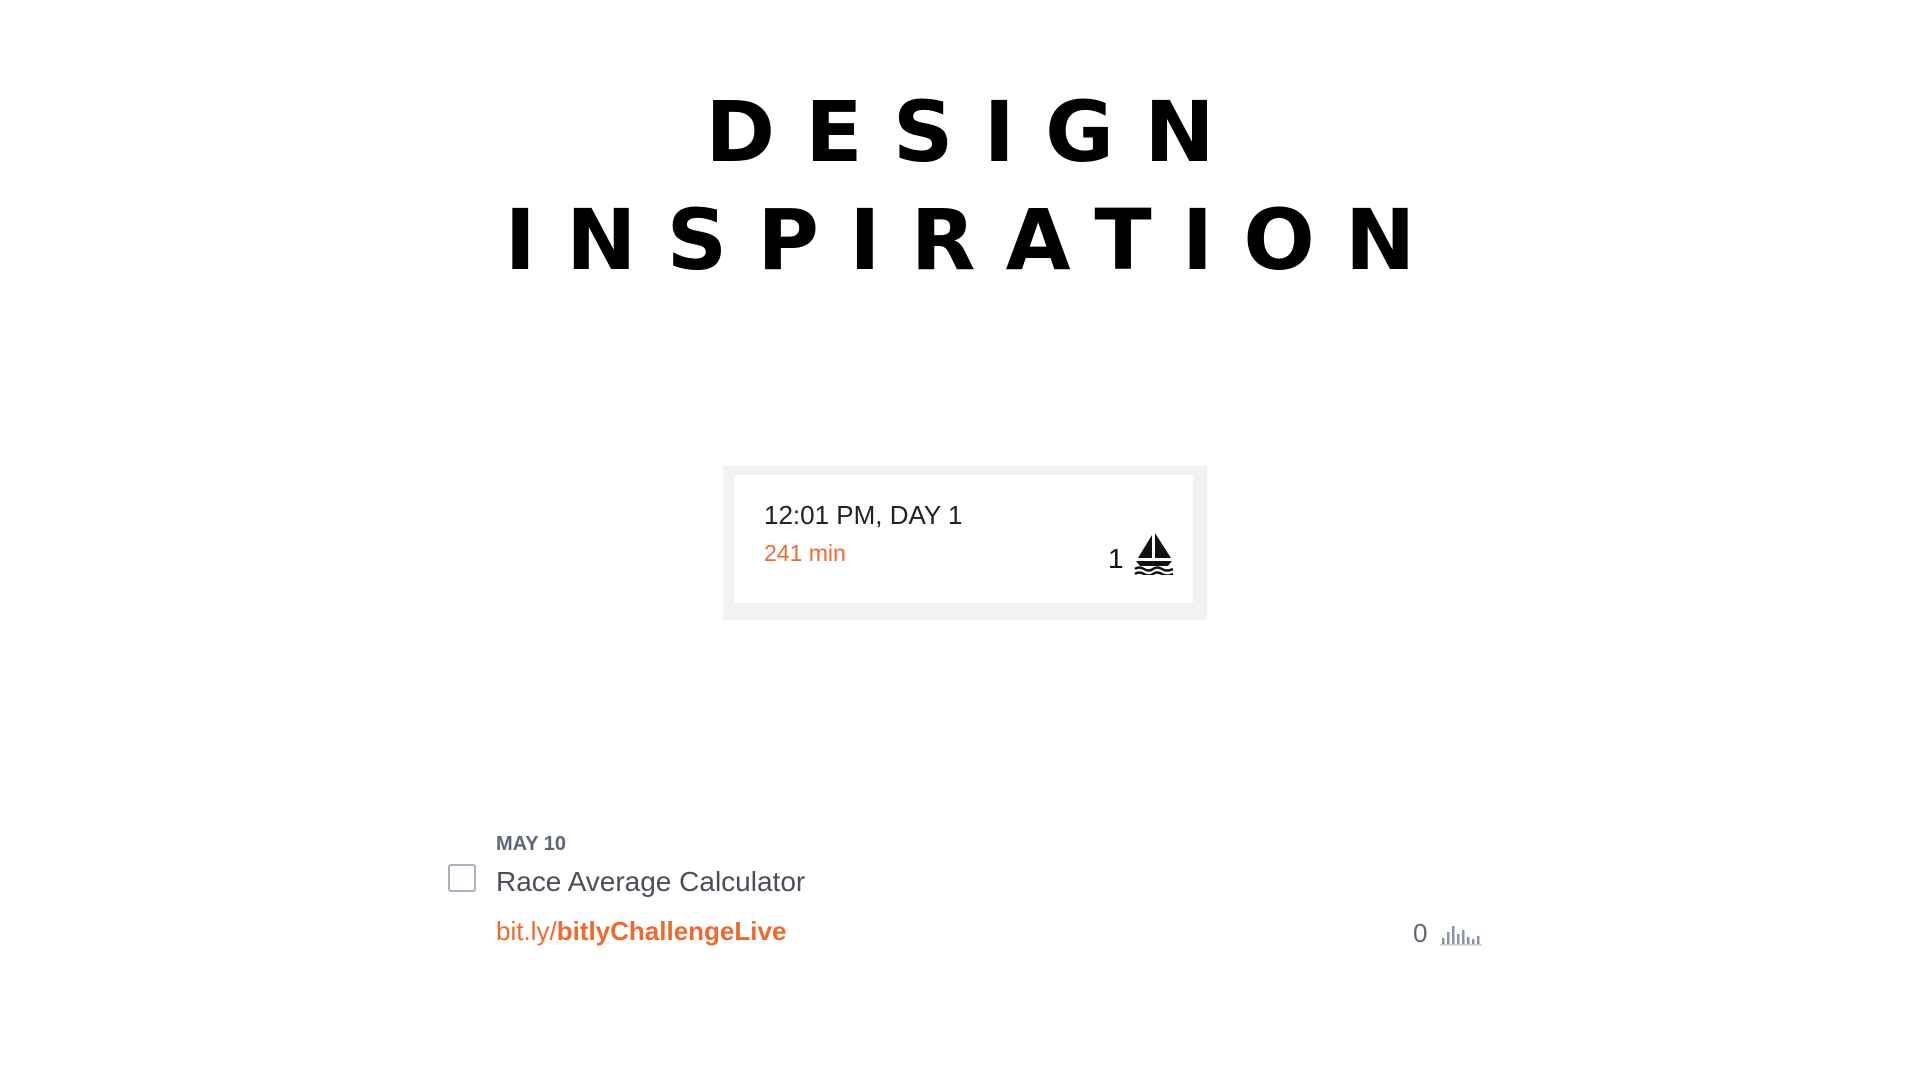 The width and height of the screenshot is (1920, 1080). What do you see at coordinates (526, 931) in the screenshot?
I see `short-link-domain: bit.ly/` at bounding box center [526, 931].